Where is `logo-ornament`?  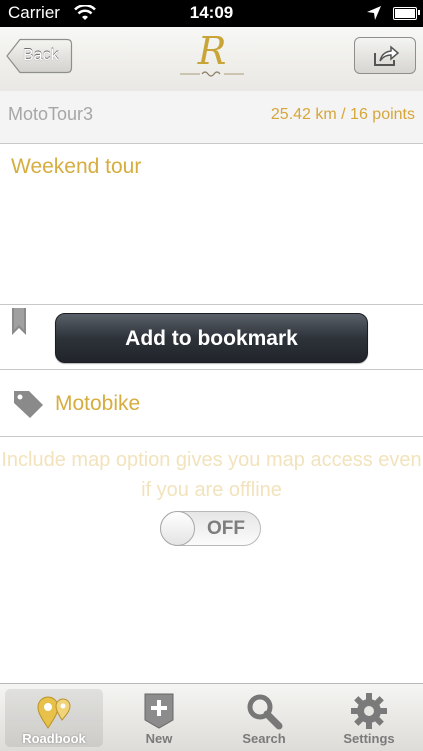 logo-ornament is located at coordinates (212, 74).